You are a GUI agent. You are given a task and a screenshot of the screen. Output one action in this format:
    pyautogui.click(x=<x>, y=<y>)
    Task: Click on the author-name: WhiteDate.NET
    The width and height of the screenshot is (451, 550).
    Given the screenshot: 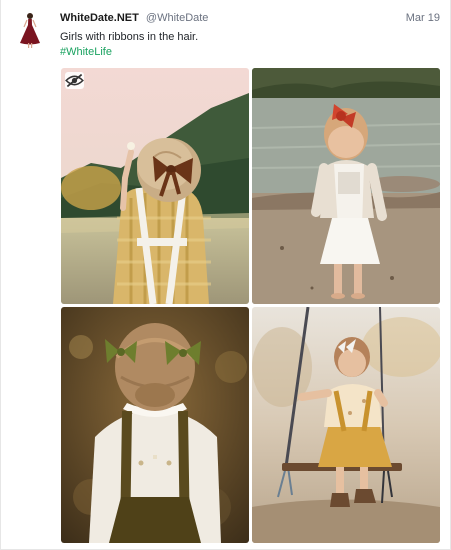 What is the action you would take?
    pyautogui.click(x=99, y=18)
    